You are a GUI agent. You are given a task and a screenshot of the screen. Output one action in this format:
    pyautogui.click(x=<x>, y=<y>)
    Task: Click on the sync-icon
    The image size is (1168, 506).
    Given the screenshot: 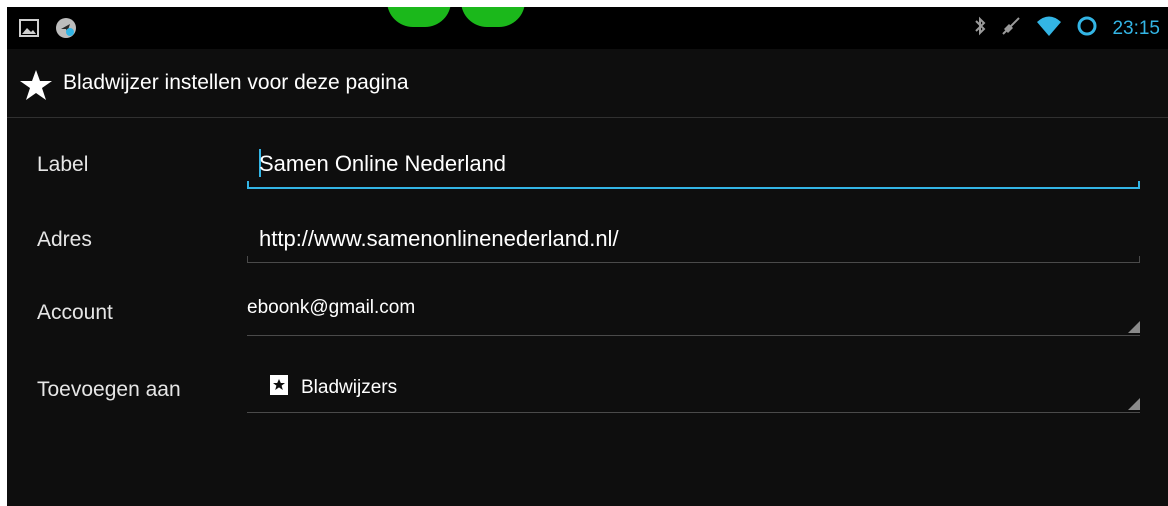 What is the action you would take?
    pyautogui.click(x=1087, y=28)
    